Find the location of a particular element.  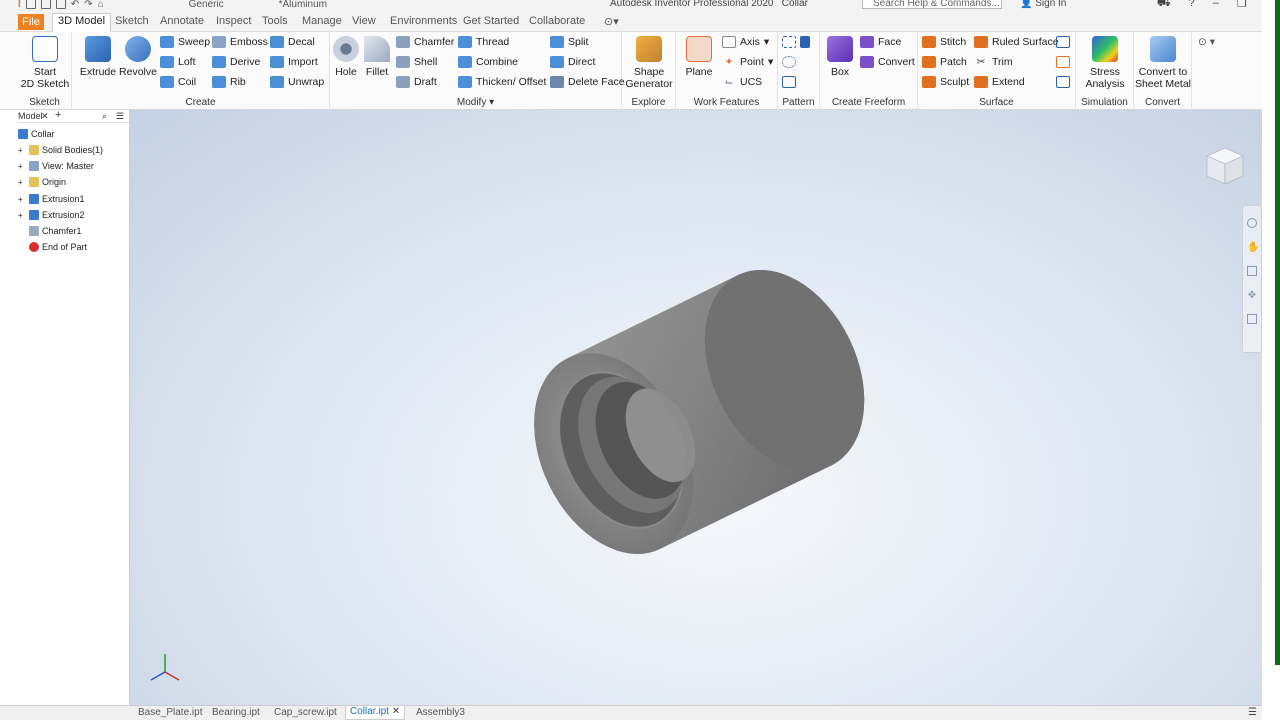

open-file-icon is located at coordinates (45, 4).